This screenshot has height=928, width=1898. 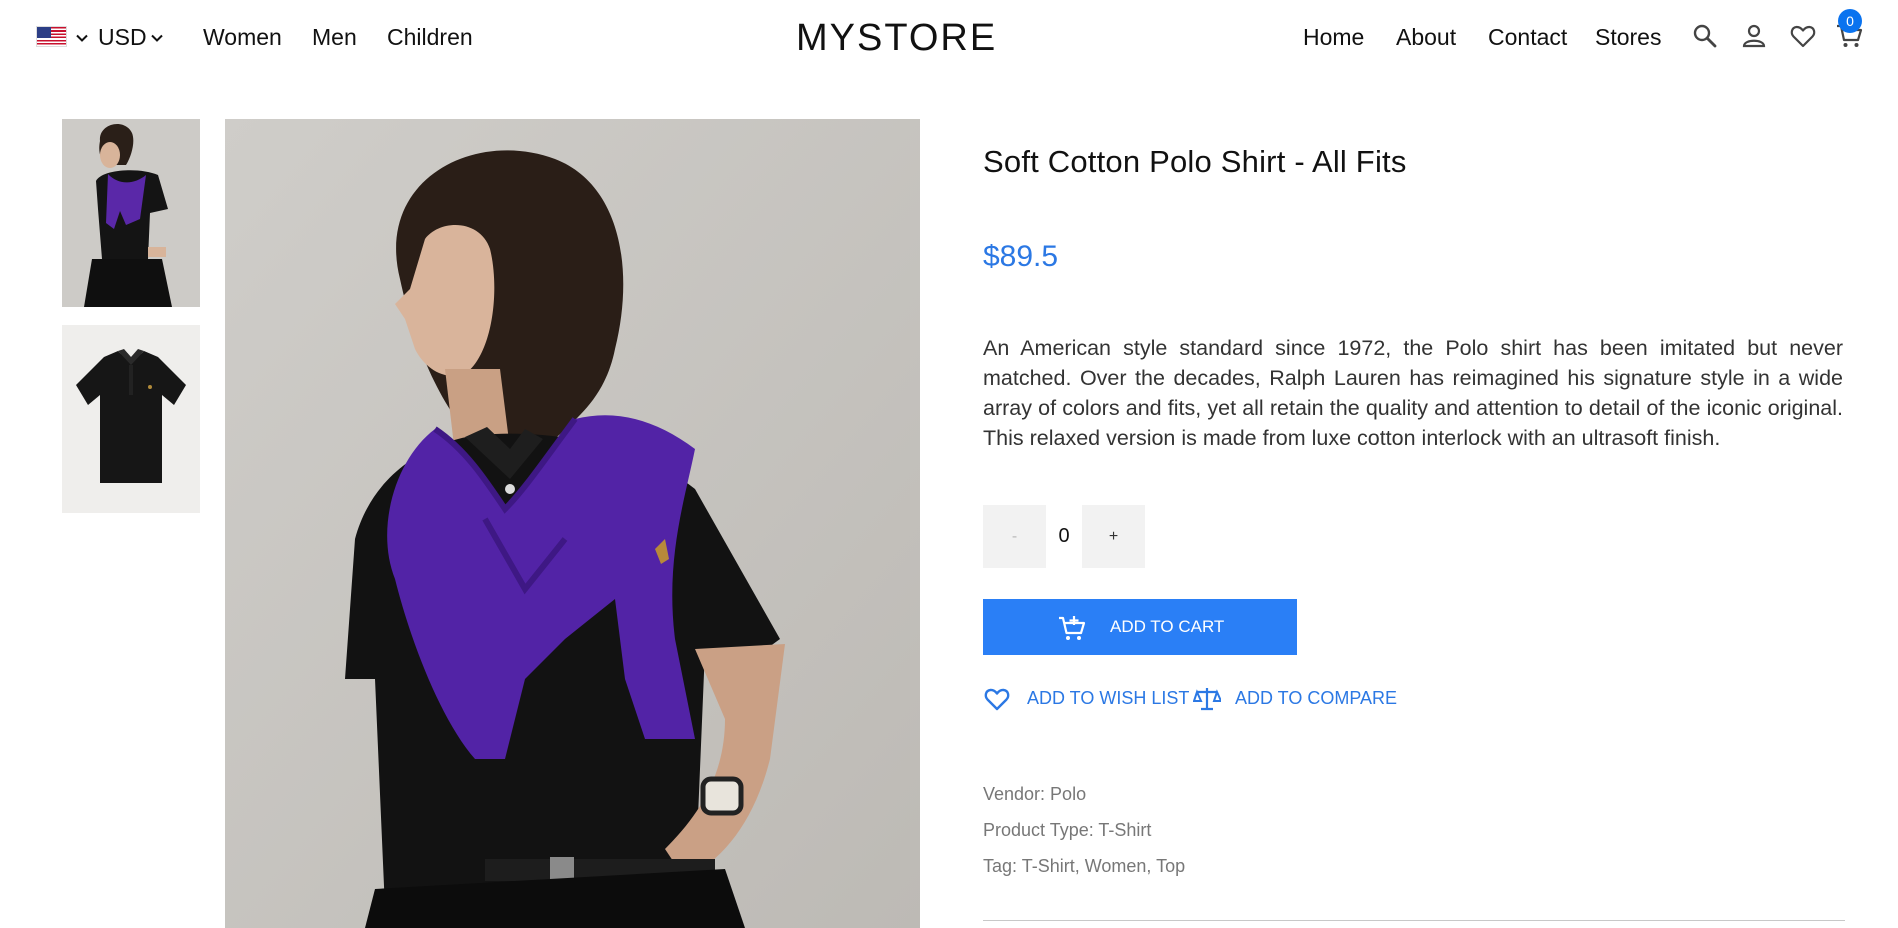 What do you see at coordinates (1108, 698) in the screenshot?
I see `add-to-wishlist-link: ADD TO WISH LIST` at bounding box center [1108, 698].